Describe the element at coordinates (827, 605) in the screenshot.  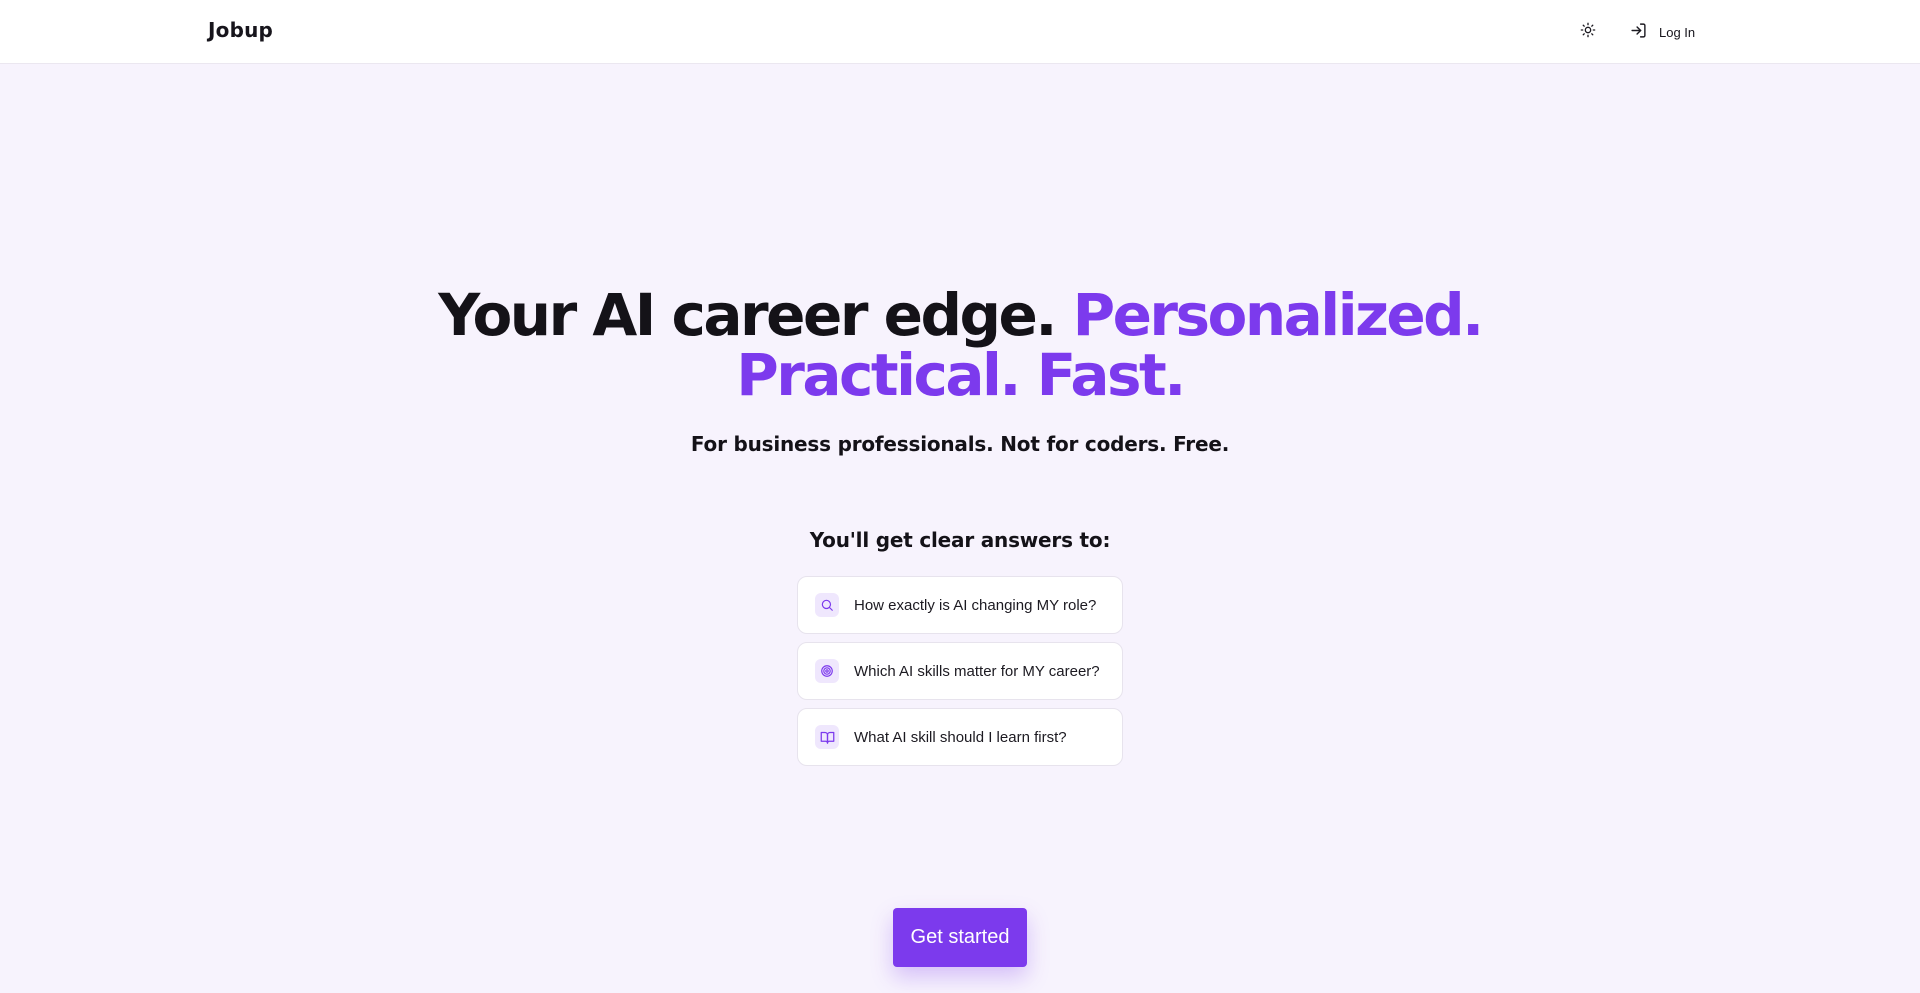
I see `search-icon` at that location.